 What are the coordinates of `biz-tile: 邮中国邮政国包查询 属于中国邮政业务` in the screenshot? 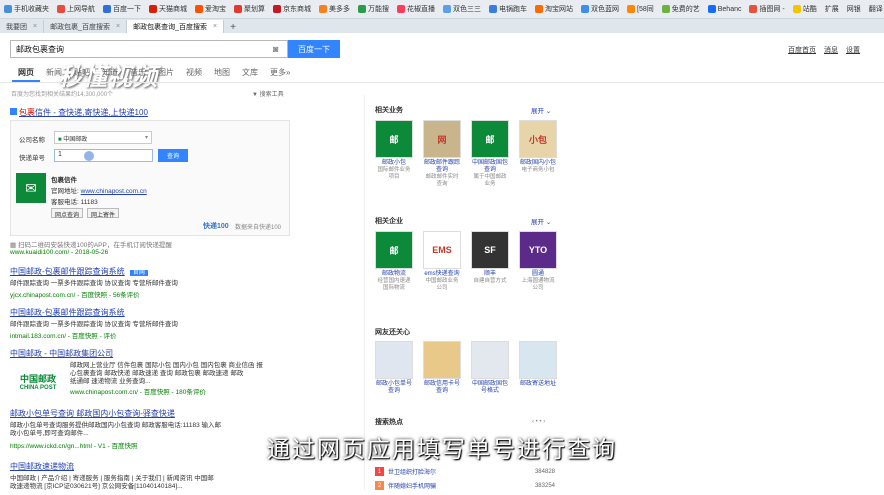 It's located at (490, 154).